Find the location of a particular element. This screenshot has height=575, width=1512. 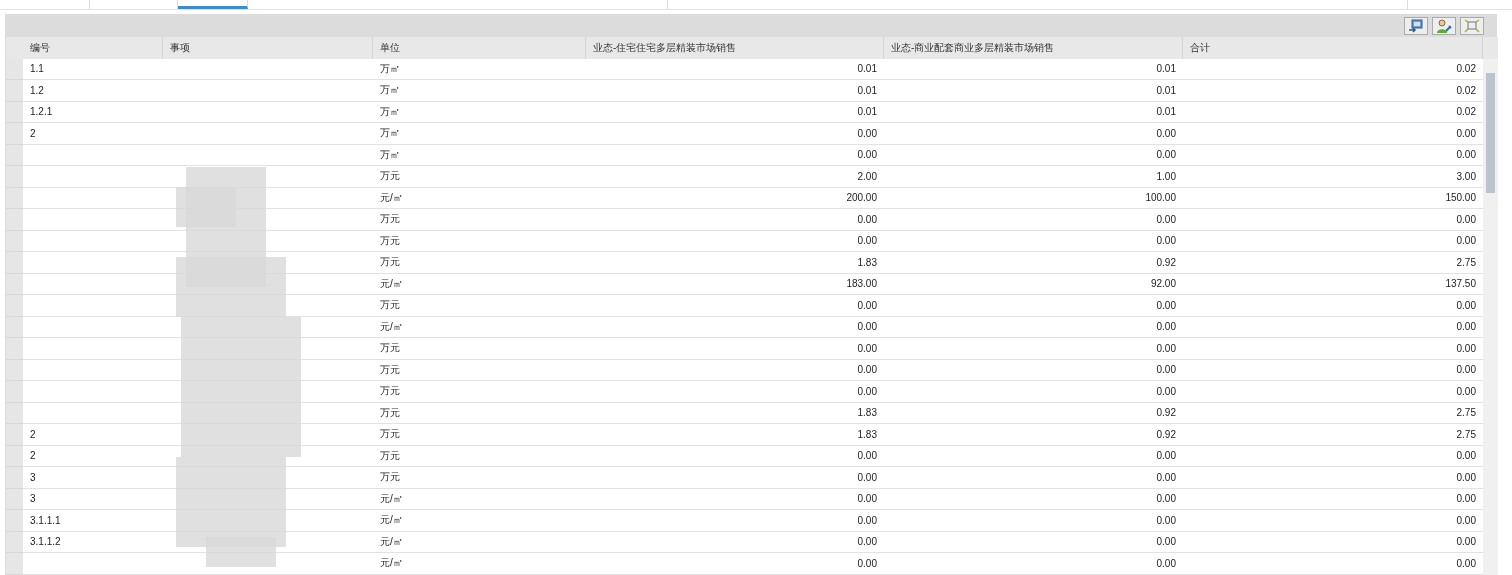

column-header: 业态-住宅住宅多层精装市场销售 is located at coordinates (735, 48).